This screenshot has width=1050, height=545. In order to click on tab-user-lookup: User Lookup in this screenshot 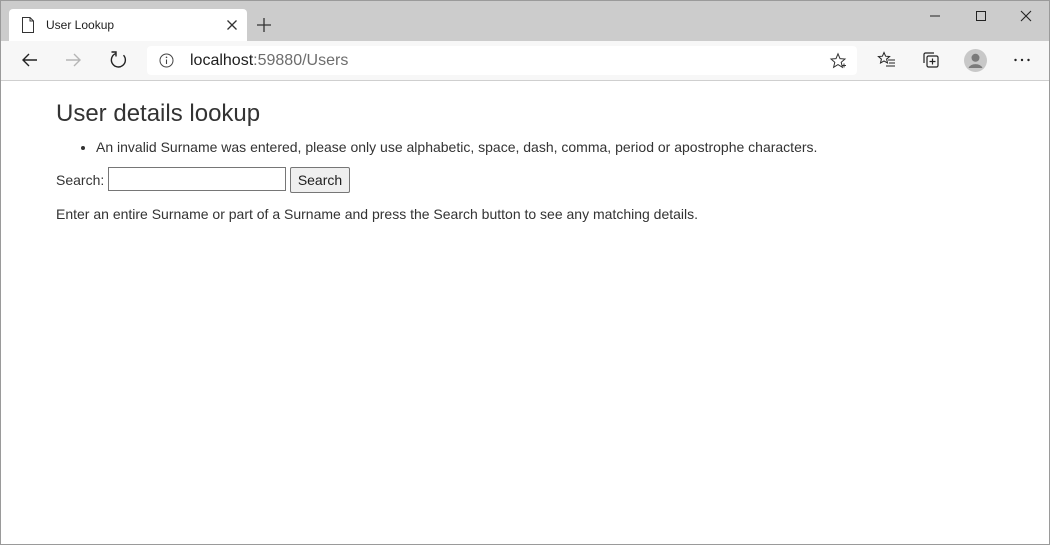, I will do `click(128, 25)`.